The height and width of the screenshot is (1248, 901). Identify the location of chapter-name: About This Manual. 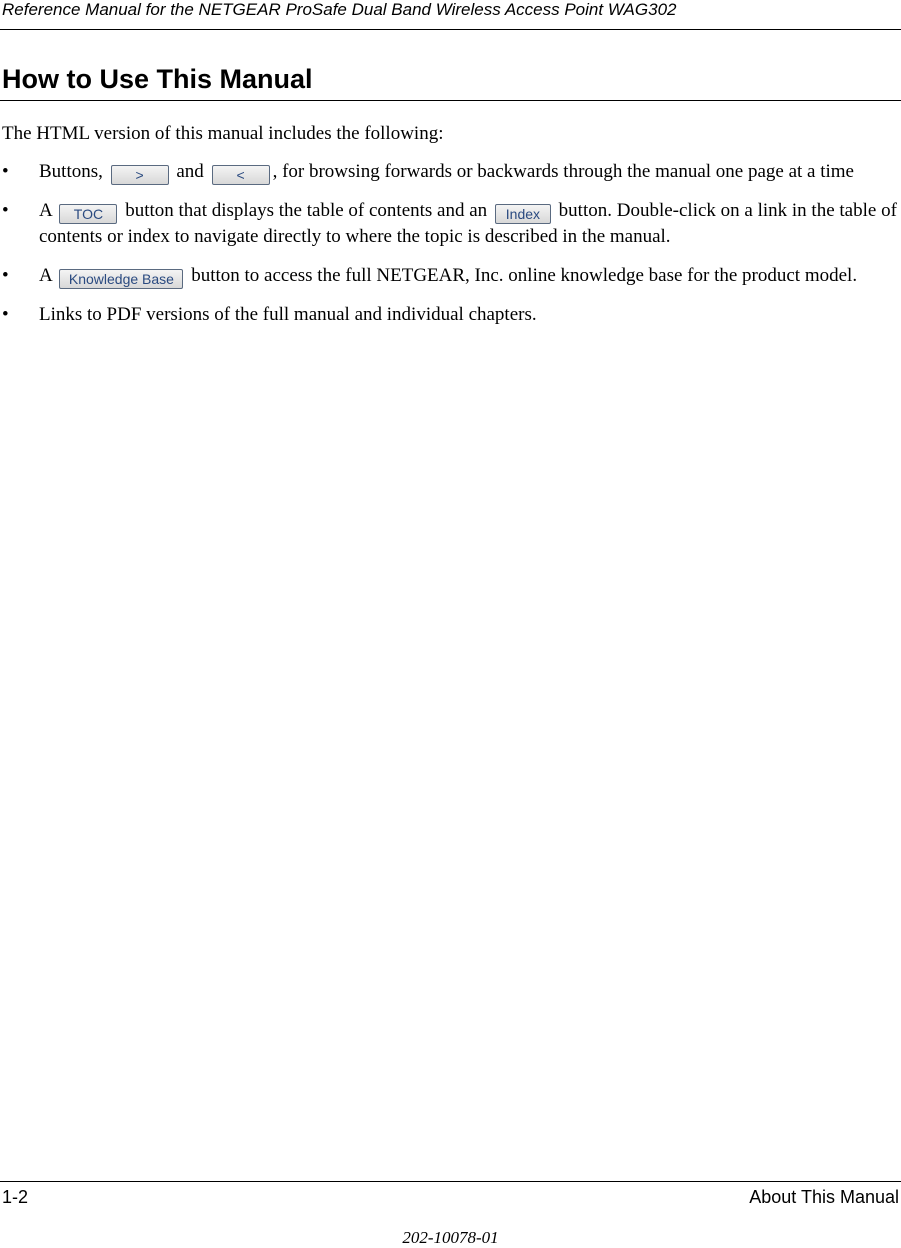
(824, 1197).